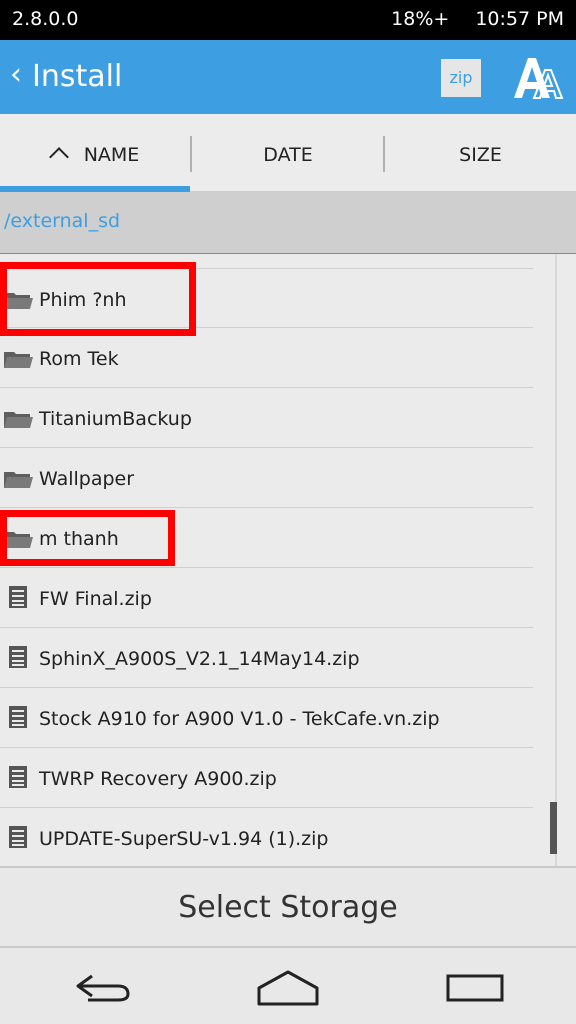  Describe the element at coordinates (288, 907) in the screenshot. I see `select-storage-button: Select Storage` at that location.